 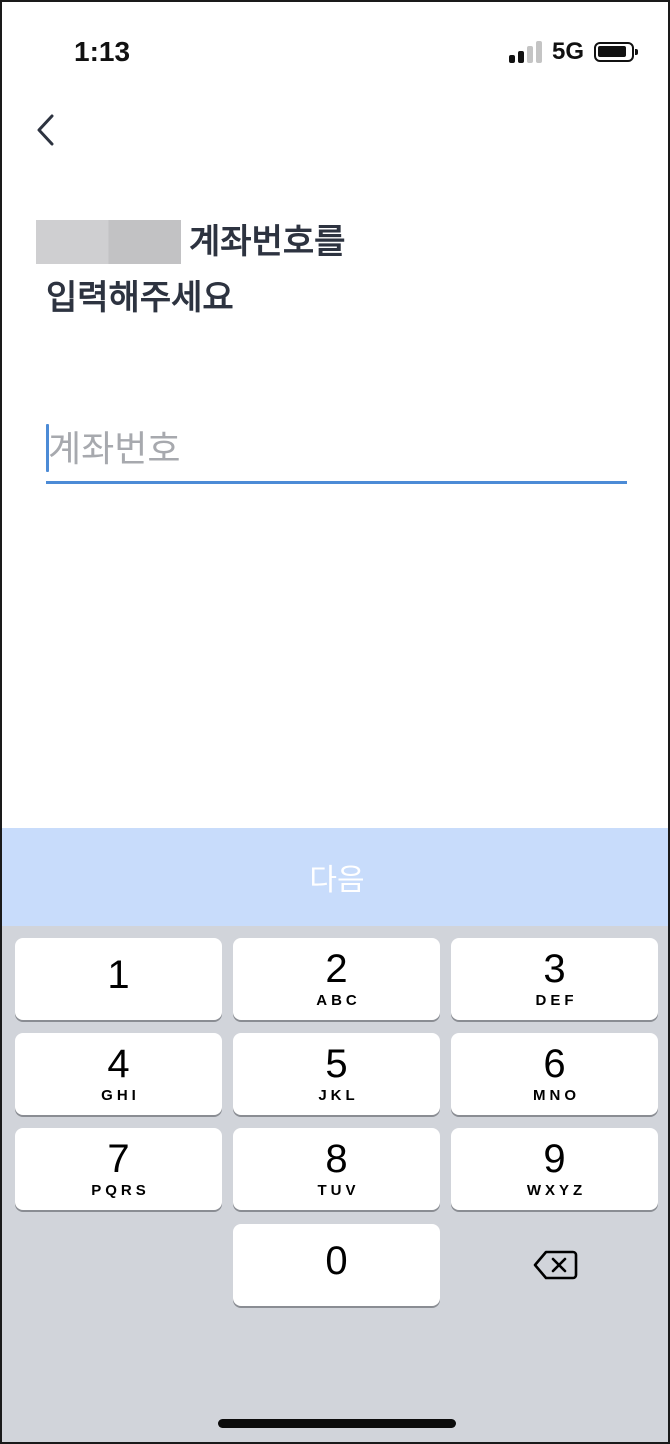 I want to click on network-type: 5G, so click(x=567, y=51).